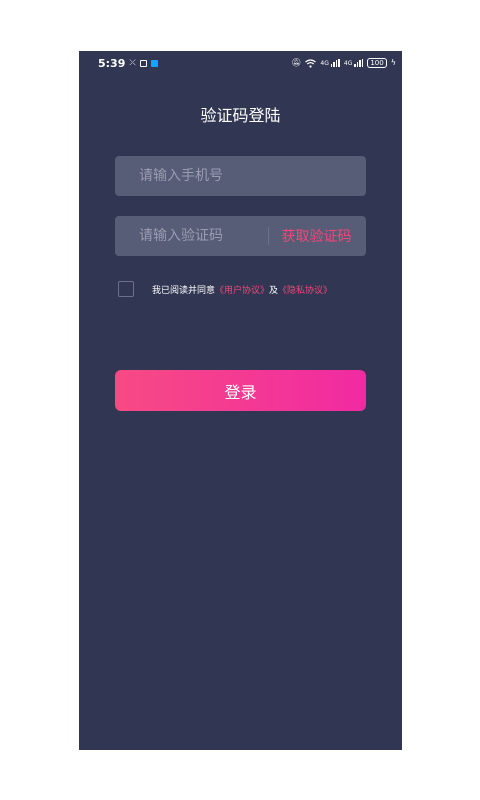 This screenshot has width=480, height=800. I want to click on get-code-button: 获取验证码, so click(317, 236).